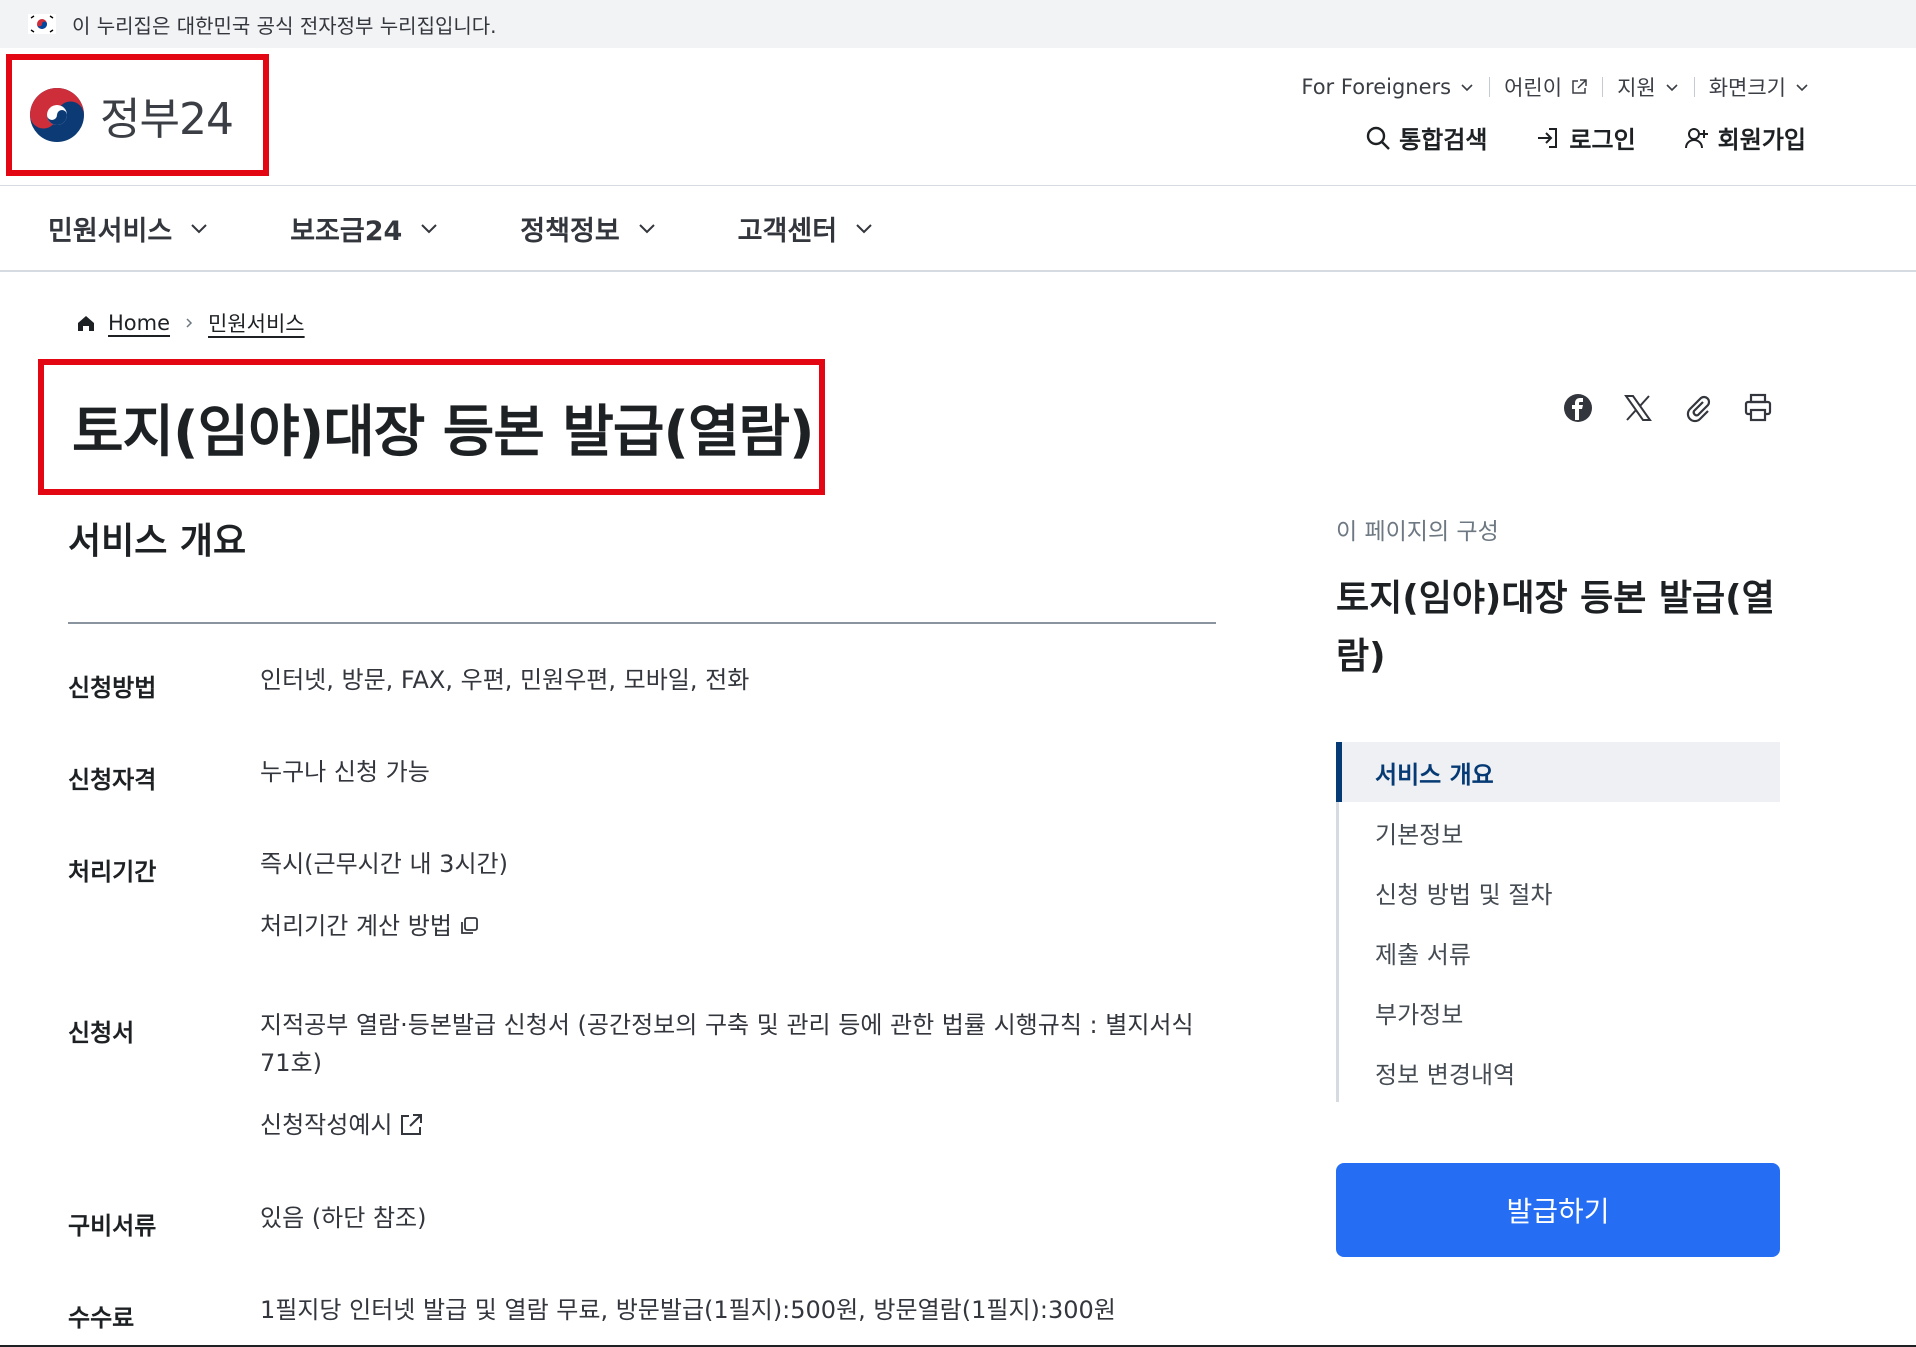  Describe the element at coordinates (570, 231) in the screenshot. I see `nav-label: 정책정보` at that location.